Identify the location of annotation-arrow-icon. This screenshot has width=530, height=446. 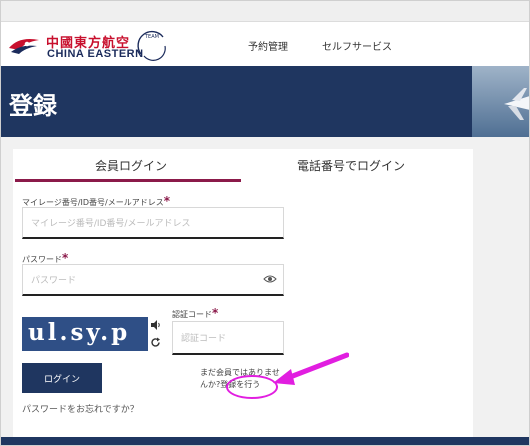
(311, 368).